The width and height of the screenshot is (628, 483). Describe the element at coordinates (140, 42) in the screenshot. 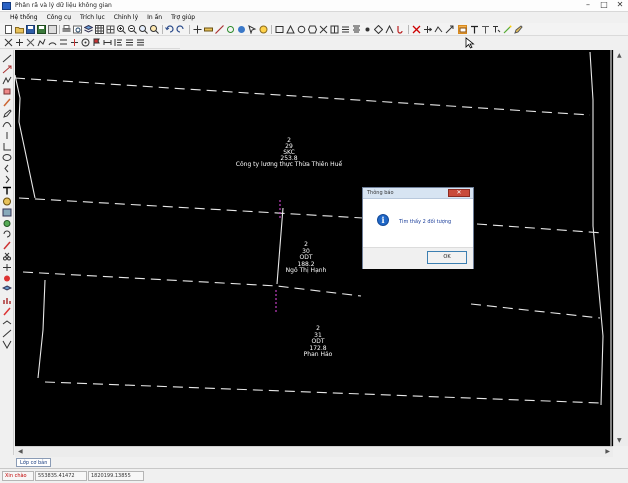

I see `menu-lines-icon` at that location.